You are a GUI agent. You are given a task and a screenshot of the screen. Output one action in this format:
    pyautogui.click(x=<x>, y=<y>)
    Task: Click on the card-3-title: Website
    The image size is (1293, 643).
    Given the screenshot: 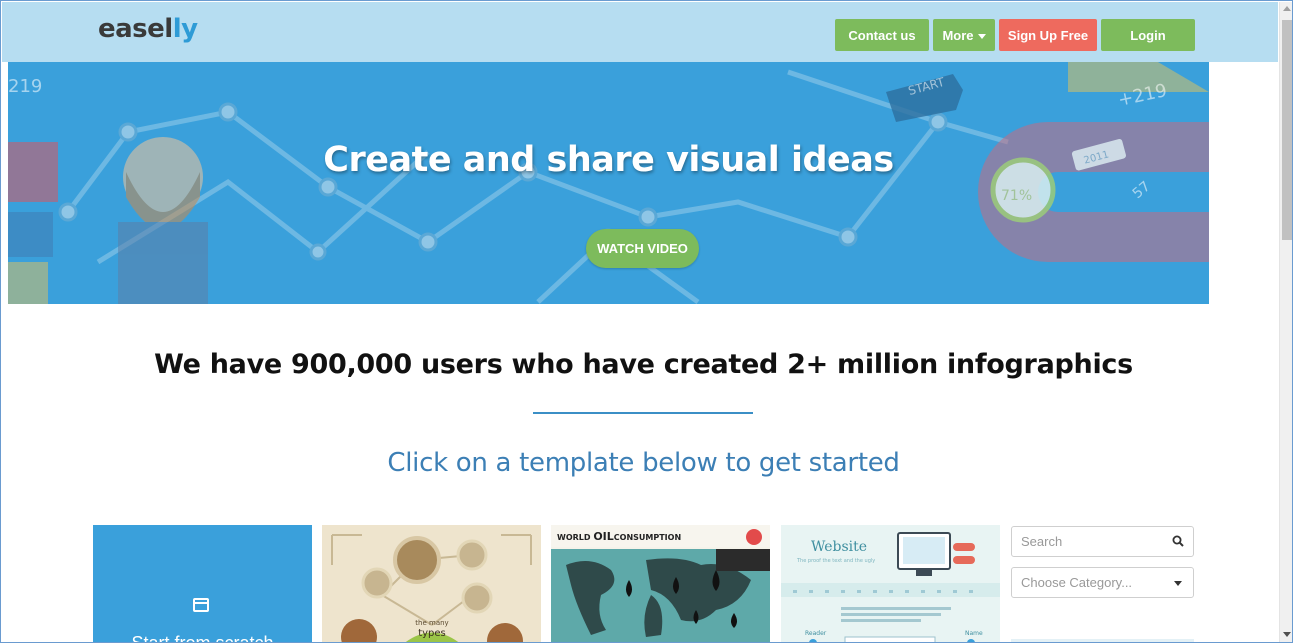 What is the action you would take?
    pyautogui.click(x=839, y=547)
    